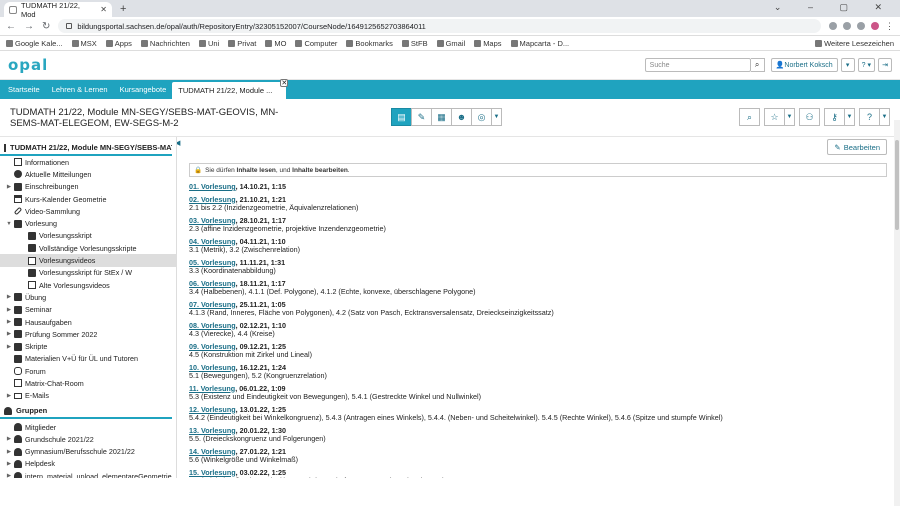 The image size is (900, 506). I want to click on sidebar-item: Vollständige Vorlesungsskripte, so click(88, 248).